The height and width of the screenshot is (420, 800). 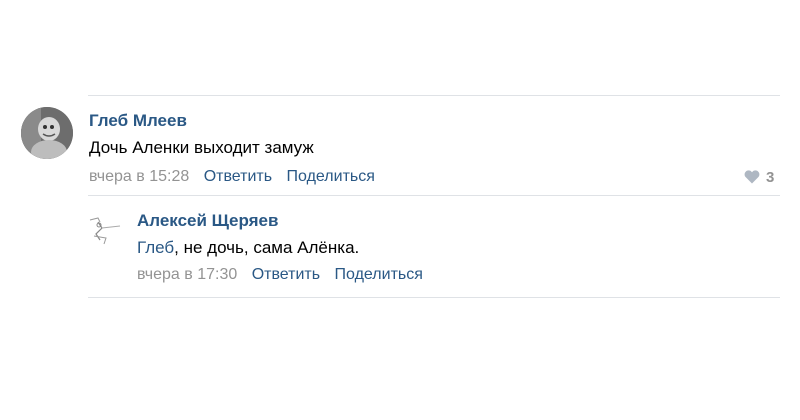 I want to click on reply-text: Глеб, не дочь, сама Алёнка., so click(x=248, y=248).